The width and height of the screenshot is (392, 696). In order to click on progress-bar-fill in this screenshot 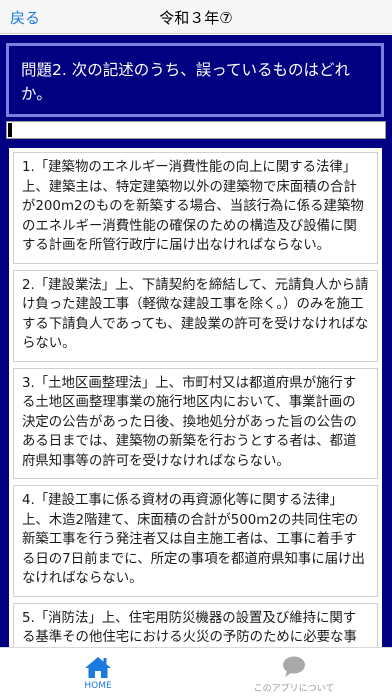, I will do `click(10, 130)`.